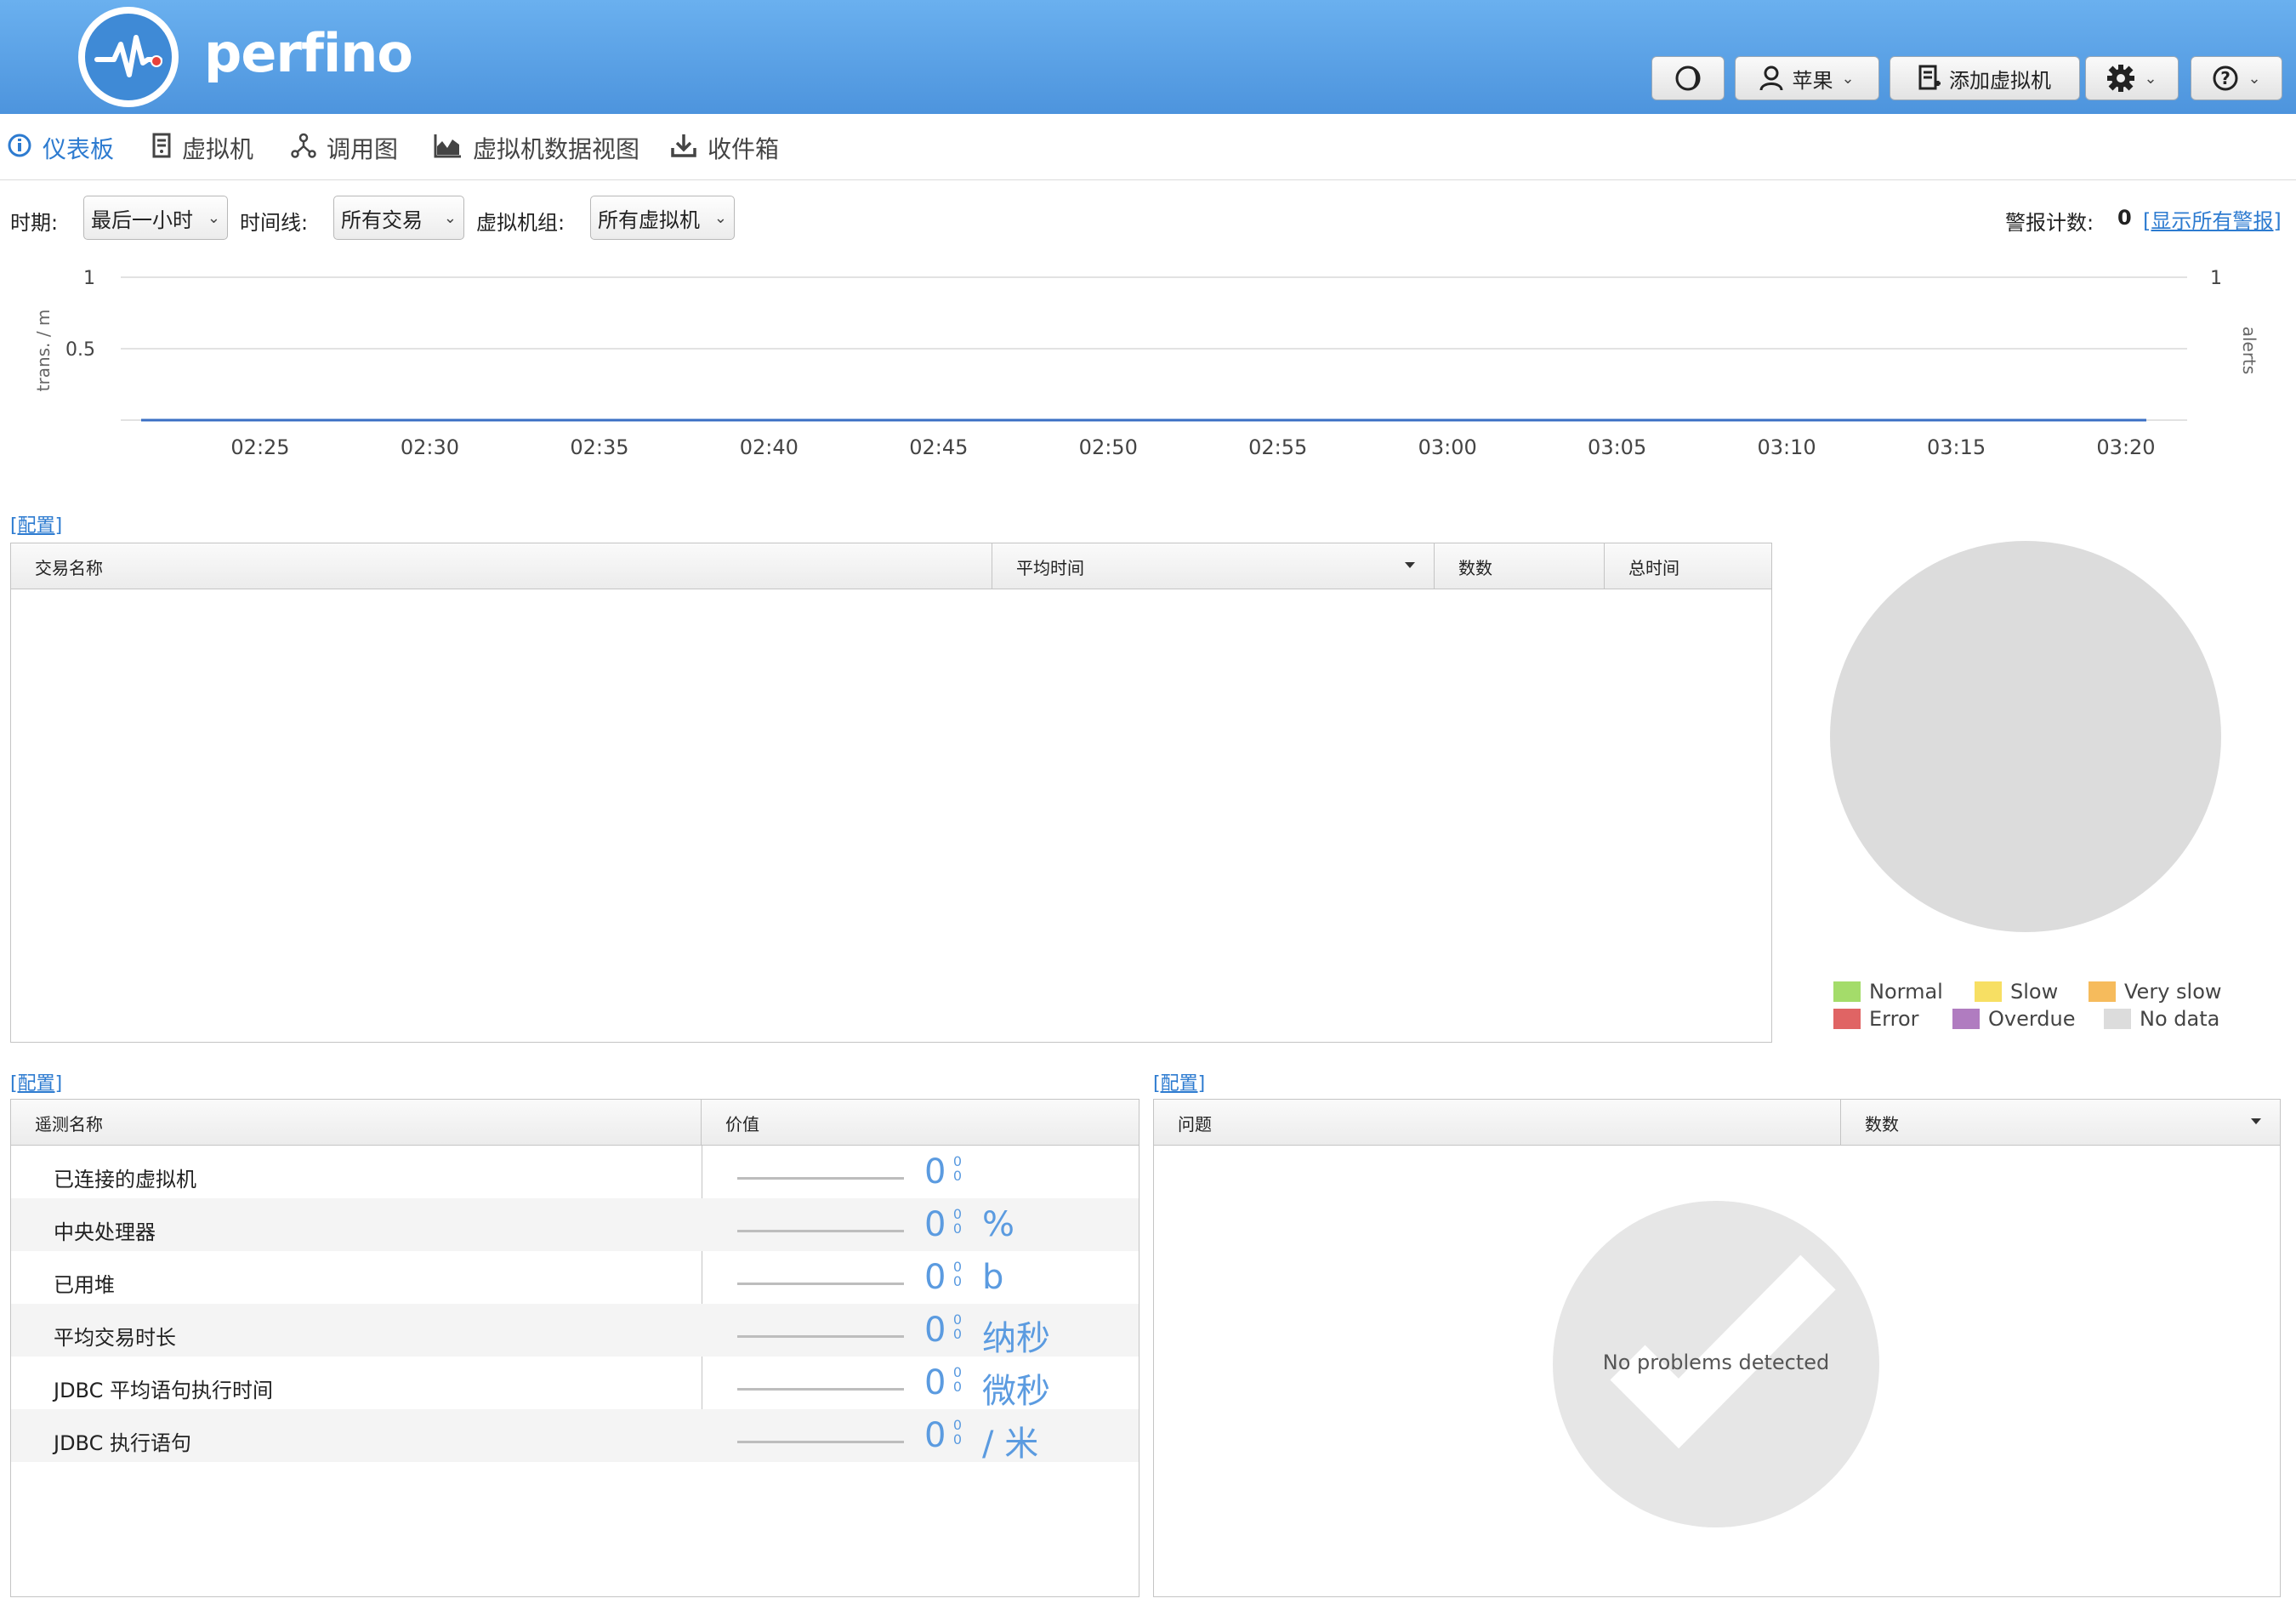  What do you see at coordinates (274, 223) in the screenshot?
I see `timeline-label: 时间线:` at bounding box center [274, 223].